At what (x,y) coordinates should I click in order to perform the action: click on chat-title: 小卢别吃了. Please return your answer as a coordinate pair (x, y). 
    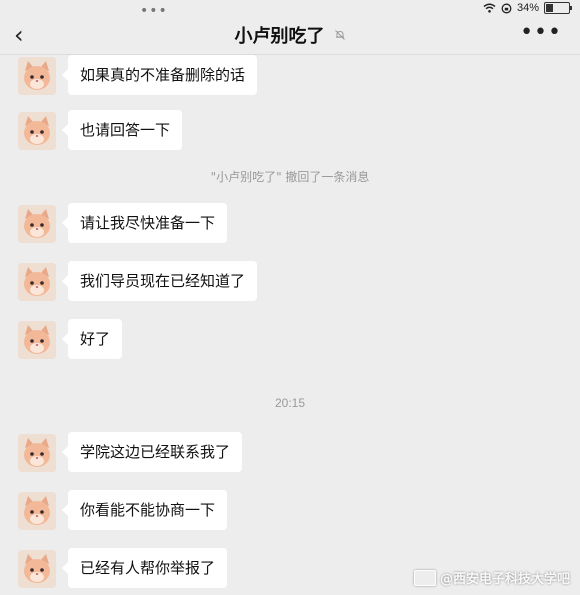
    Looking at the image, I should click on (279, 36).